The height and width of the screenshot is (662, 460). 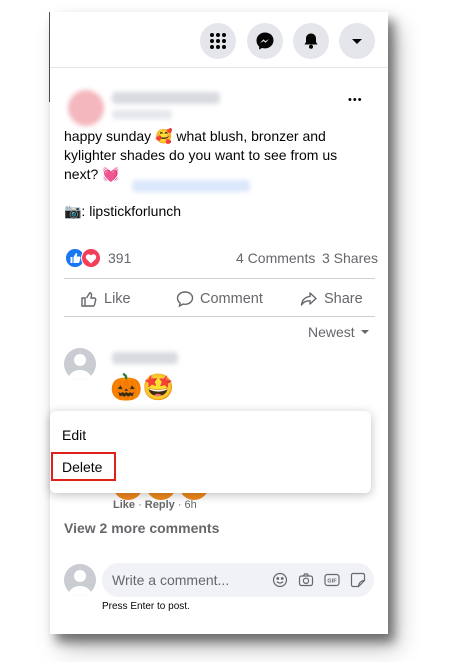 What do you see at coordinates (350, 258) in the screenshot?
I see `shares-count: 3 Shares` at bounding box center [350, 258].